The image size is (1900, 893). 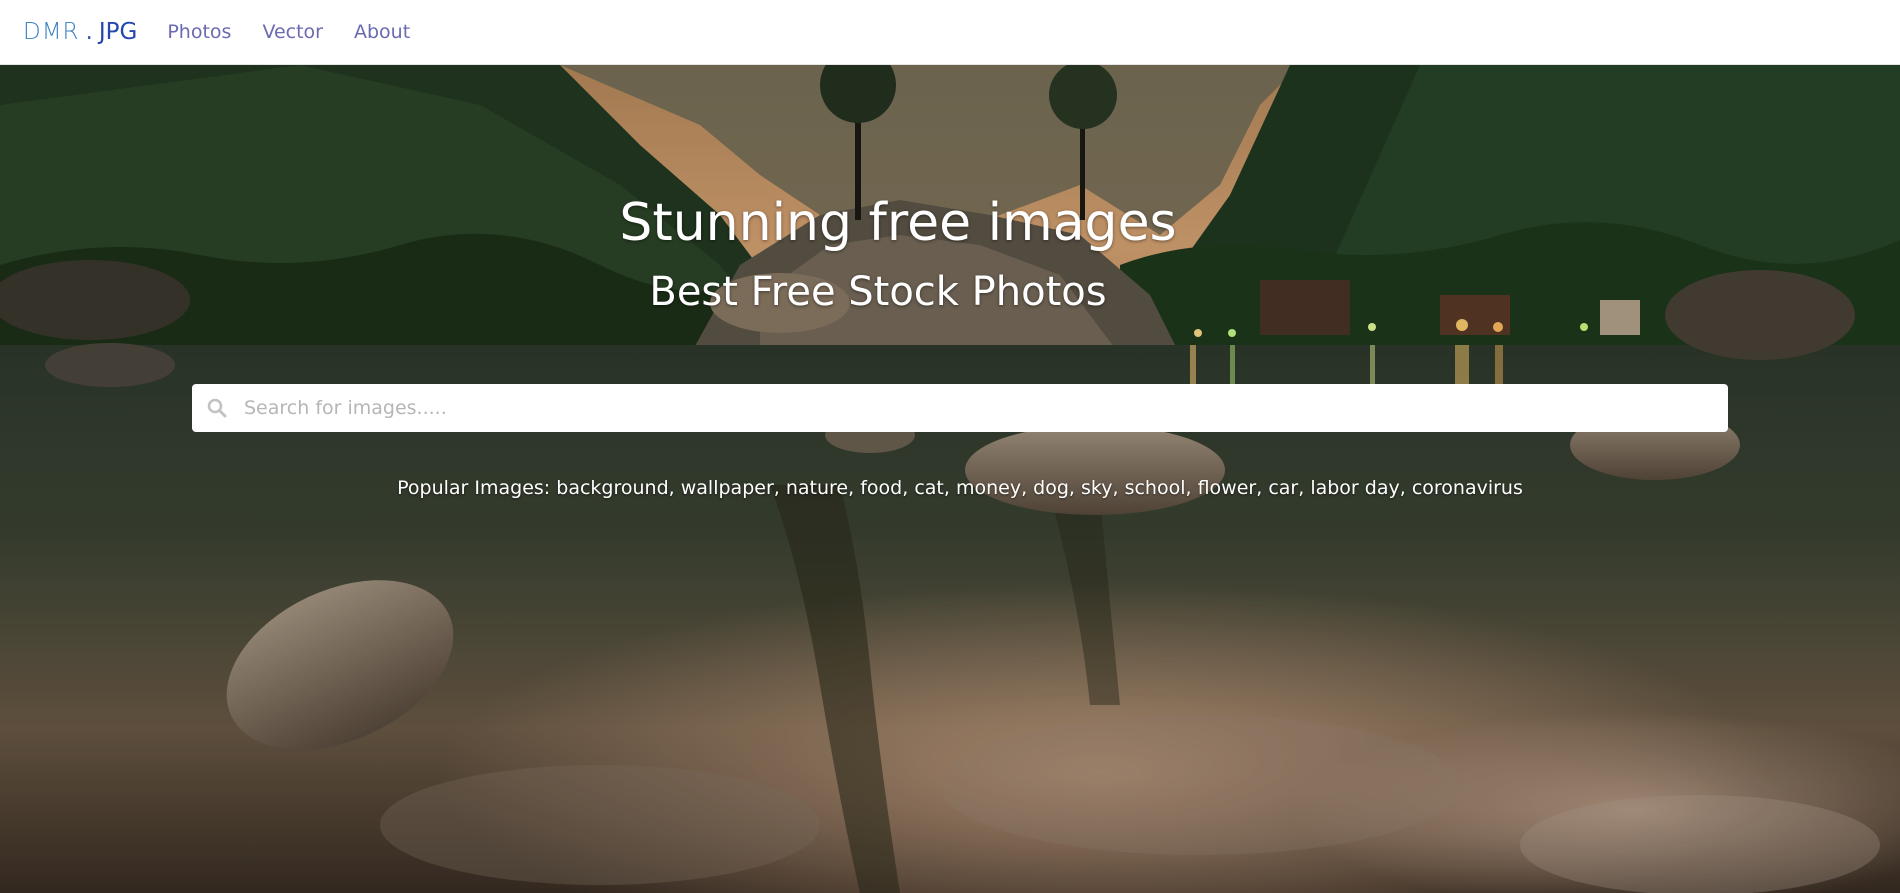 What do you see at coordinates (929, 488) in the screenshot?
I see `popular-tag-cat: cat` at bounding box center [929, 488].